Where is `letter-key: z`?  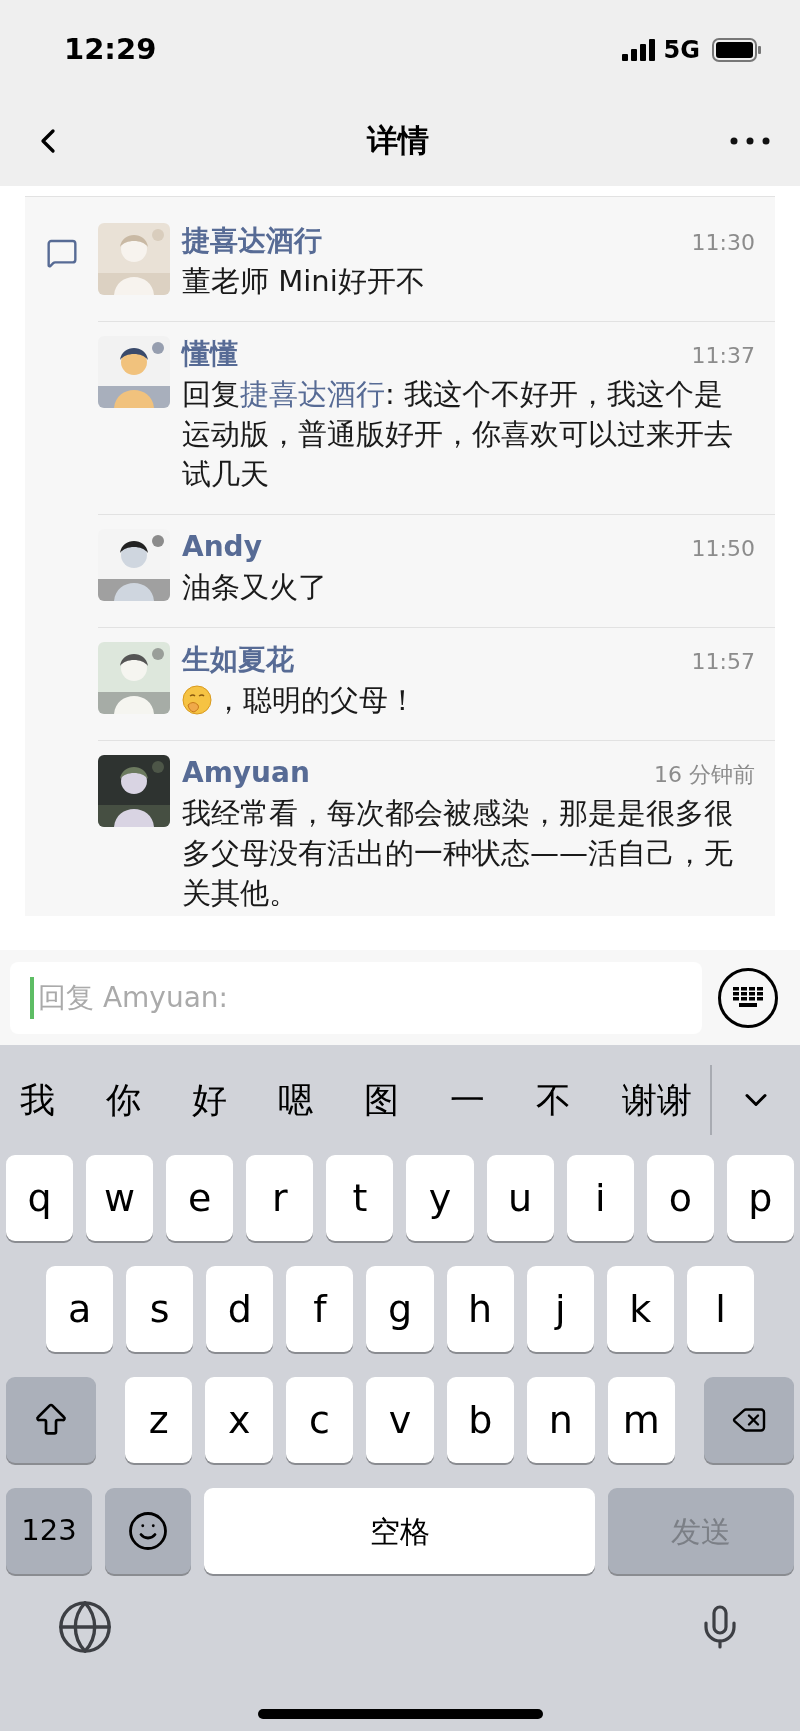
letter-key: z is located at coordinates (159, 1420).